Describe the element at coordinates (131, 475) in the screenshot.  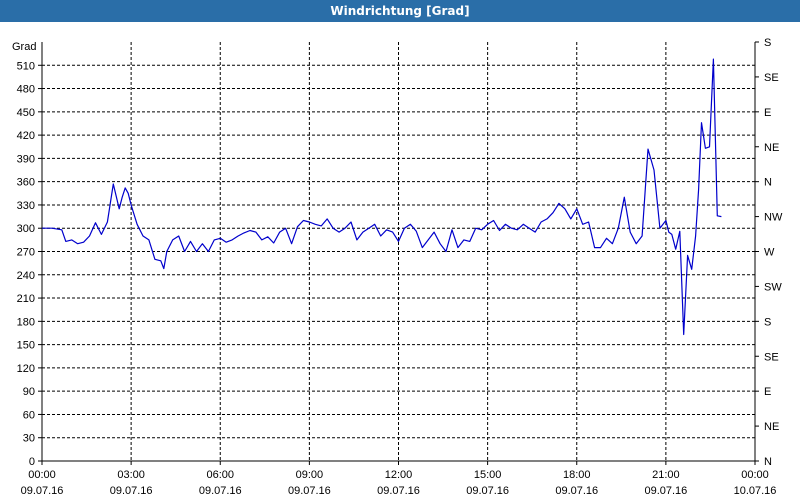
I see `x-tick-time-label: 03:00` at that location.